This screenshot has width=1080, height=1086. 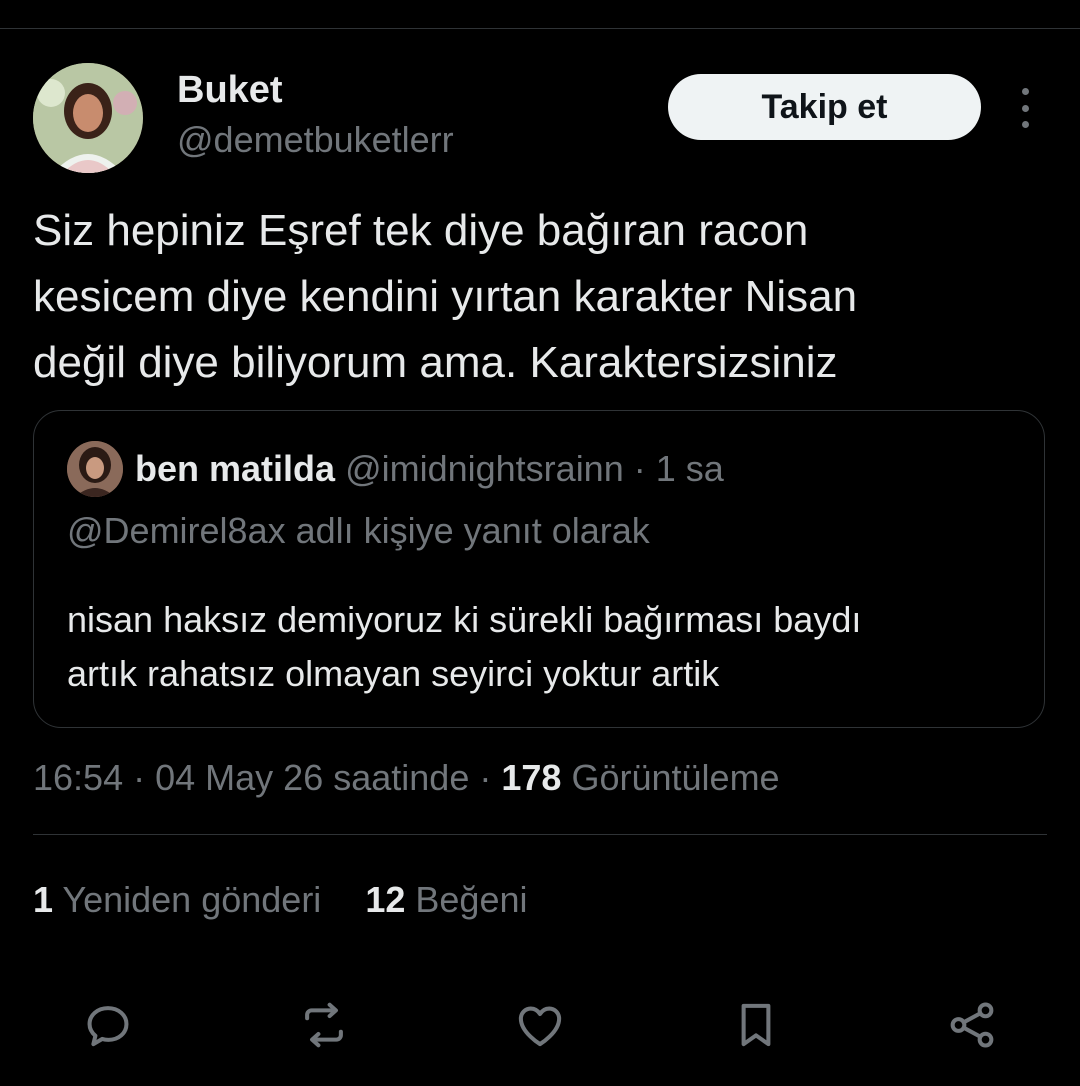 What do you see at coordinates (484, 468) in the screenshot?
I see `quoted-handle: @imidnightsrainn` at bounding box center [484, 468].